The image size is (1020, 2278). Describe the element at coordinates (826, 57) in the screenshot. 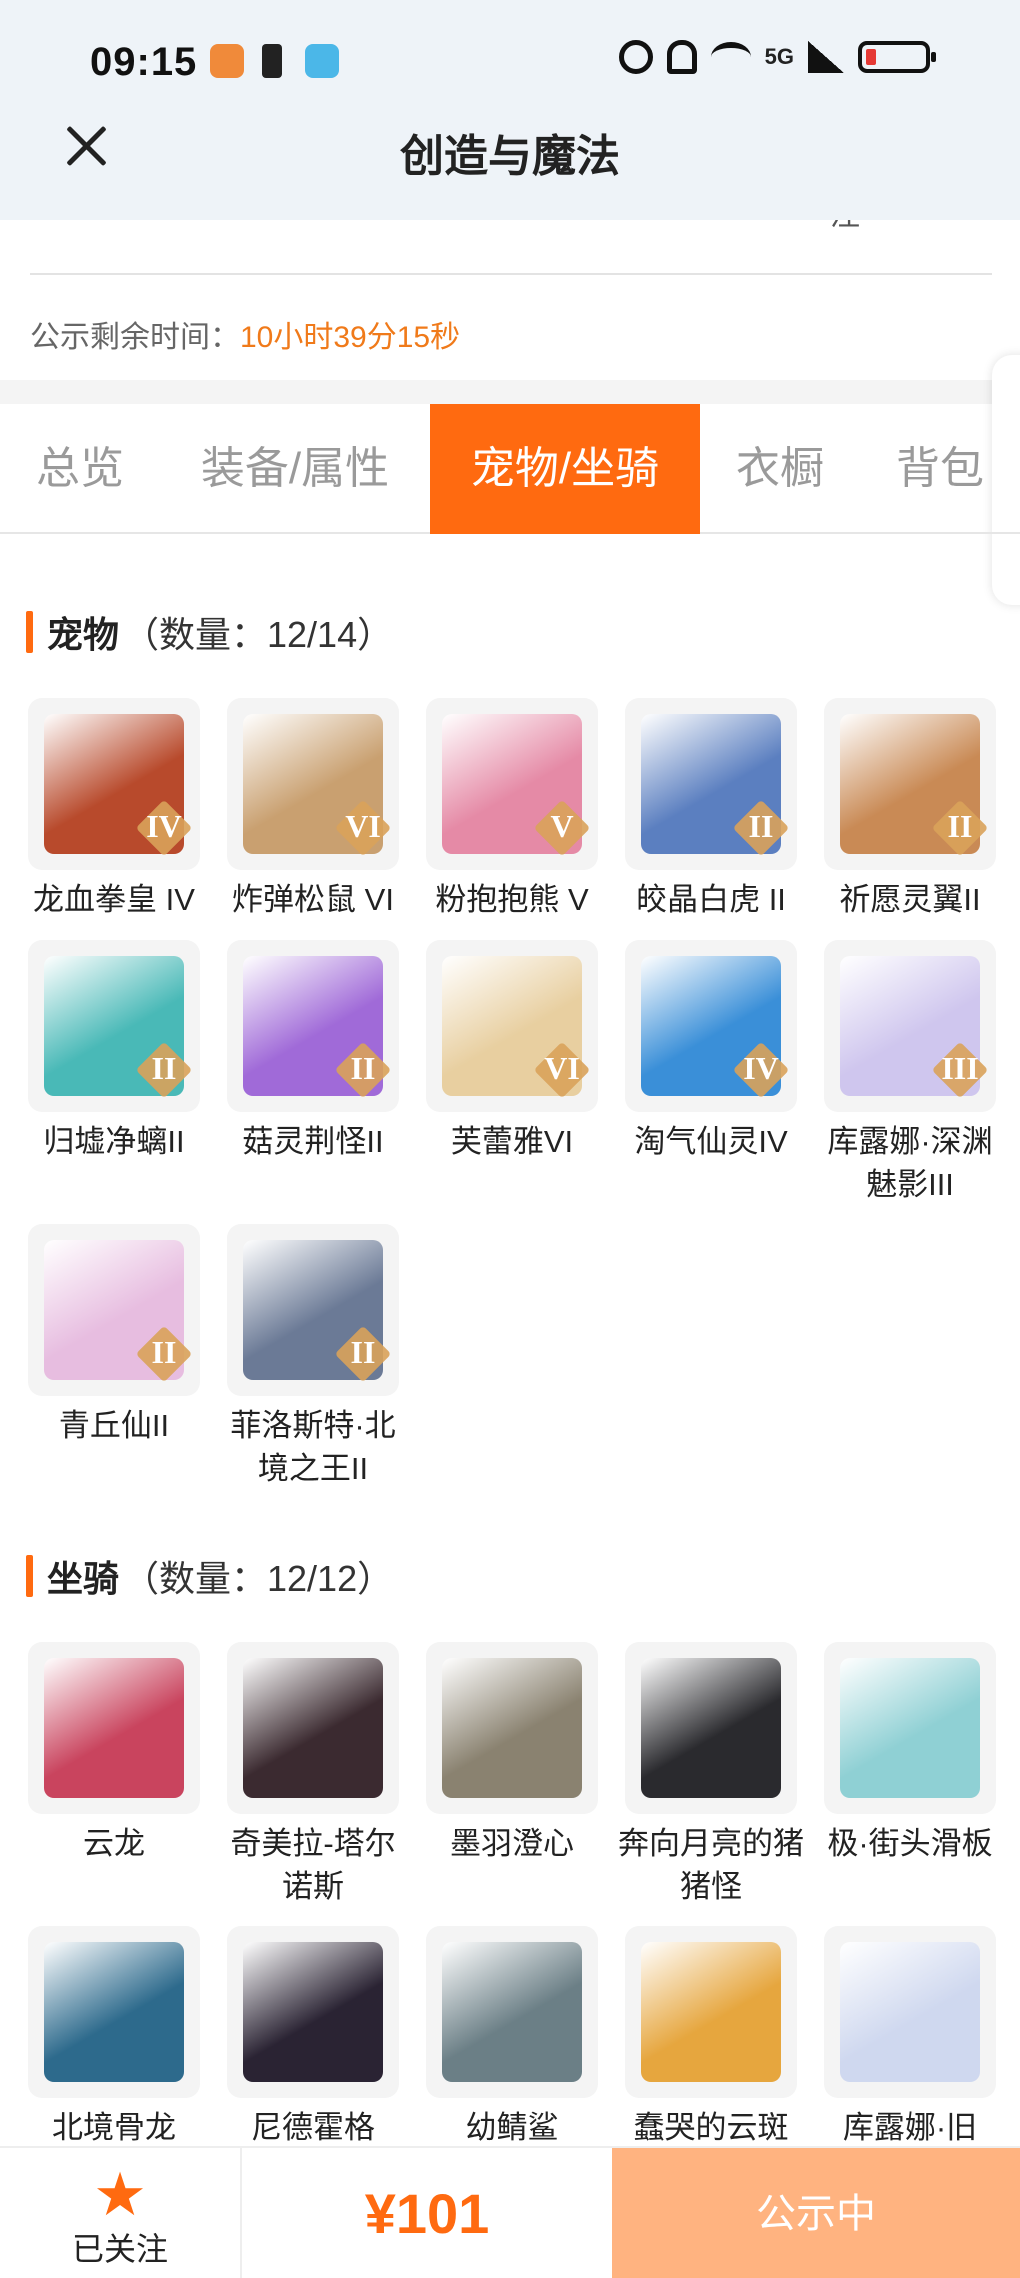

I see `cell-signal-icon` at that location.